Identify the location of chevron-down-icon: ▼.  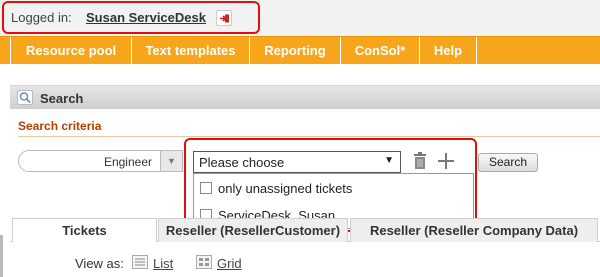
(171, 161).